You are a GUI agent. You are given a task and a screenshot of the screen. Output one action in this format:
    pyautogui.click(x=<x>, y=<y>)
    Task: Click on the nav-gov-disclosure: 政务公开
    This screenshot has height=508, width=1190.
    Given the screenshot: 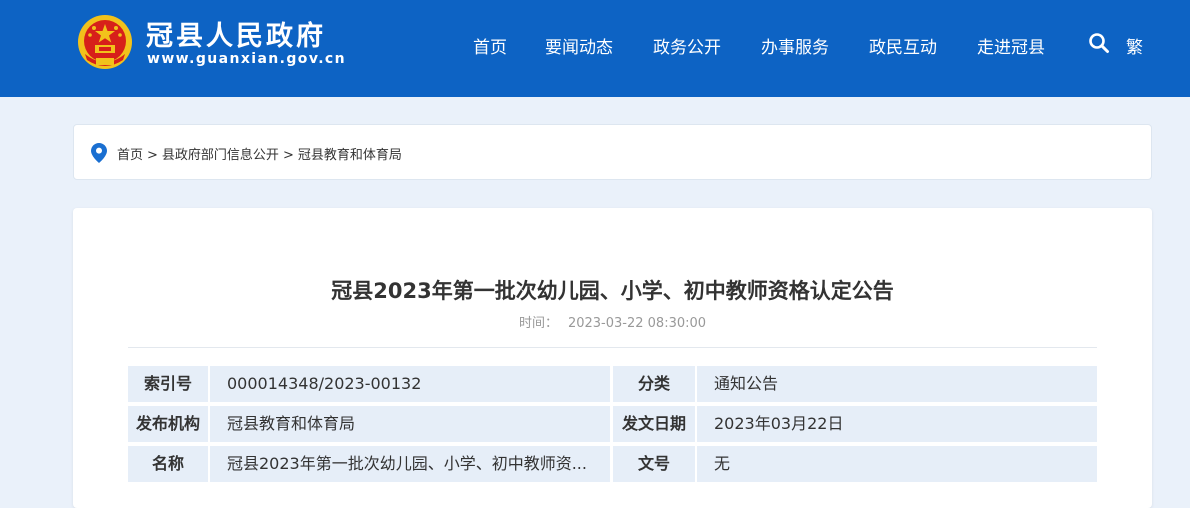 What is the action you would take?
    pyautogui.click(x=687, y=45)
    